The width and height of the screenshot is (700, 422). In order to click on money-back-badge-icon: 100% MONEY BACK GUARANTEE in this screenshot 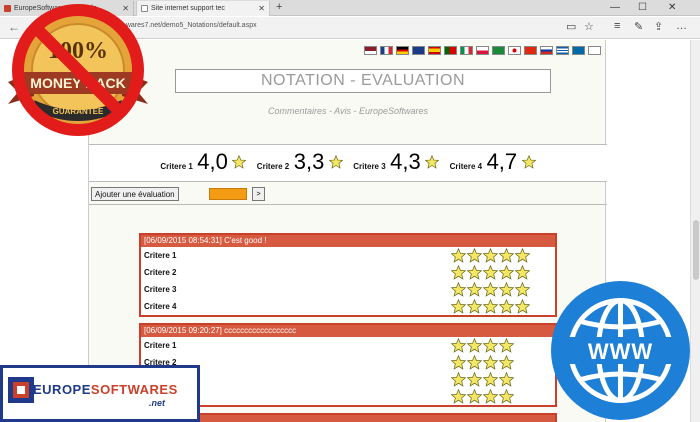, I will do `click(78, 70)`.